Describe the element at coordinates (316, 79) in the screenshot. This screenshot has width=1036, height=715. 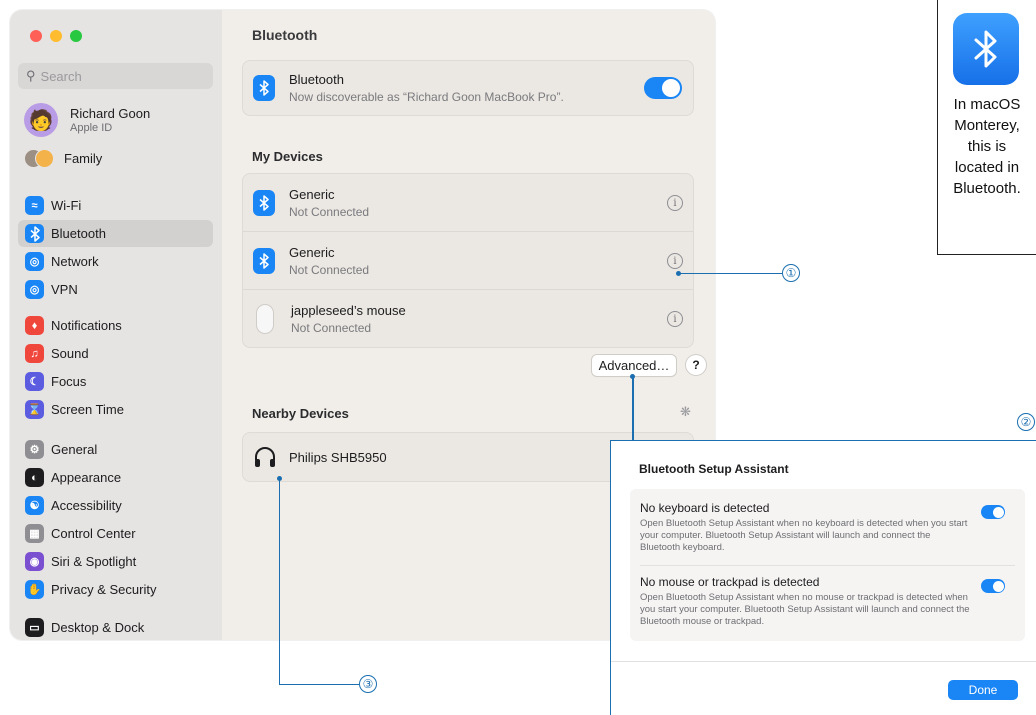
I see `bluetooth-label: Bluetooth` at that location.